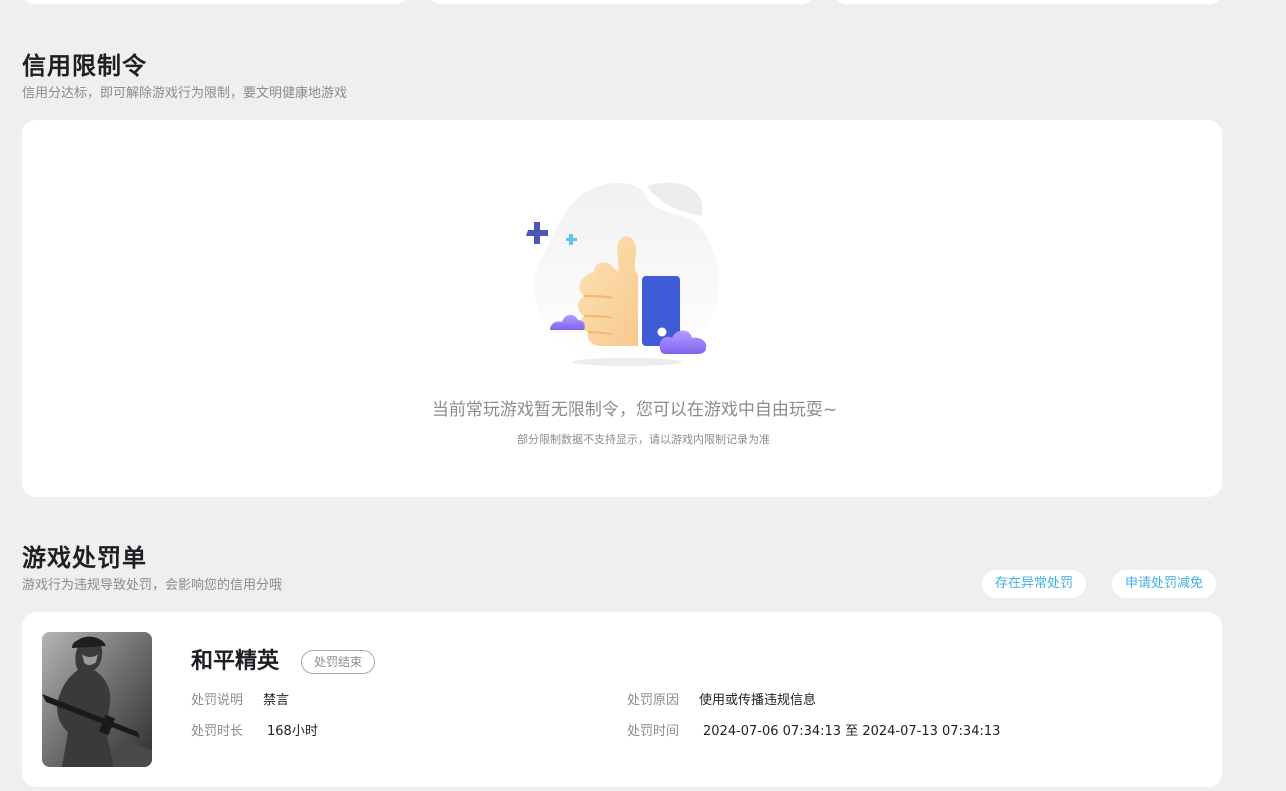 This screenshot has width=1286, height=791. What do you see at coordinates (1164, 584) in the screenshot?
I see `apply-penalty-reduction-button: 申请处罚减免` at bounding box center [1164, 584].